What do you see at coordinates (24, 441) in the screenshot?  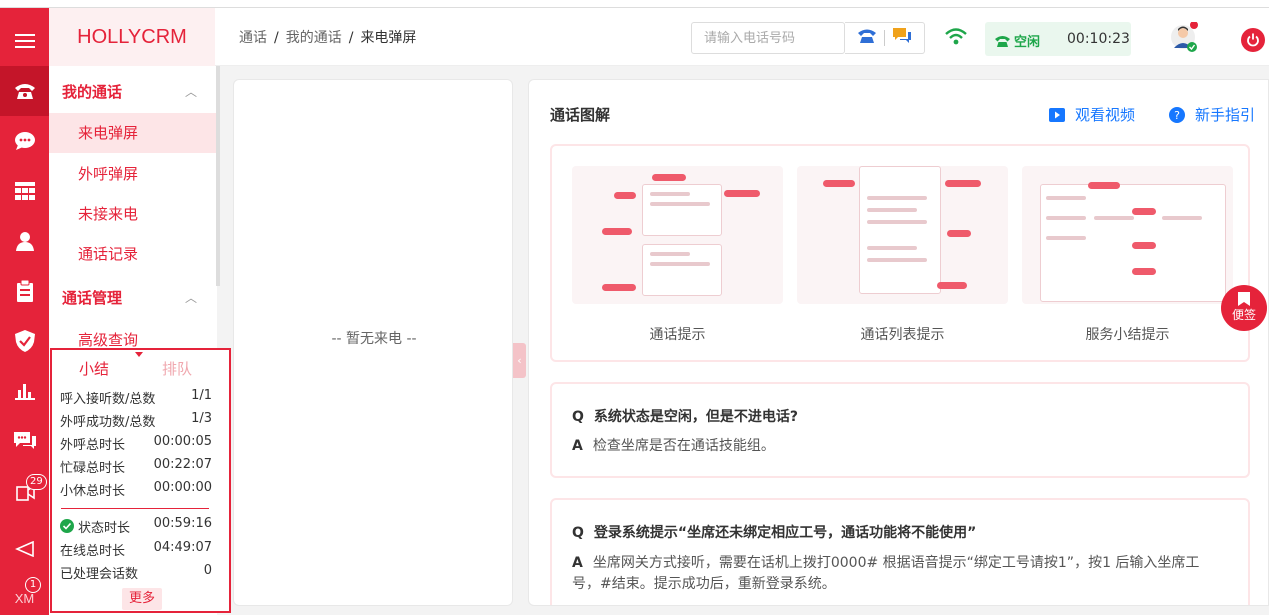 I see `message-icon` at bounding box center [24, 441].